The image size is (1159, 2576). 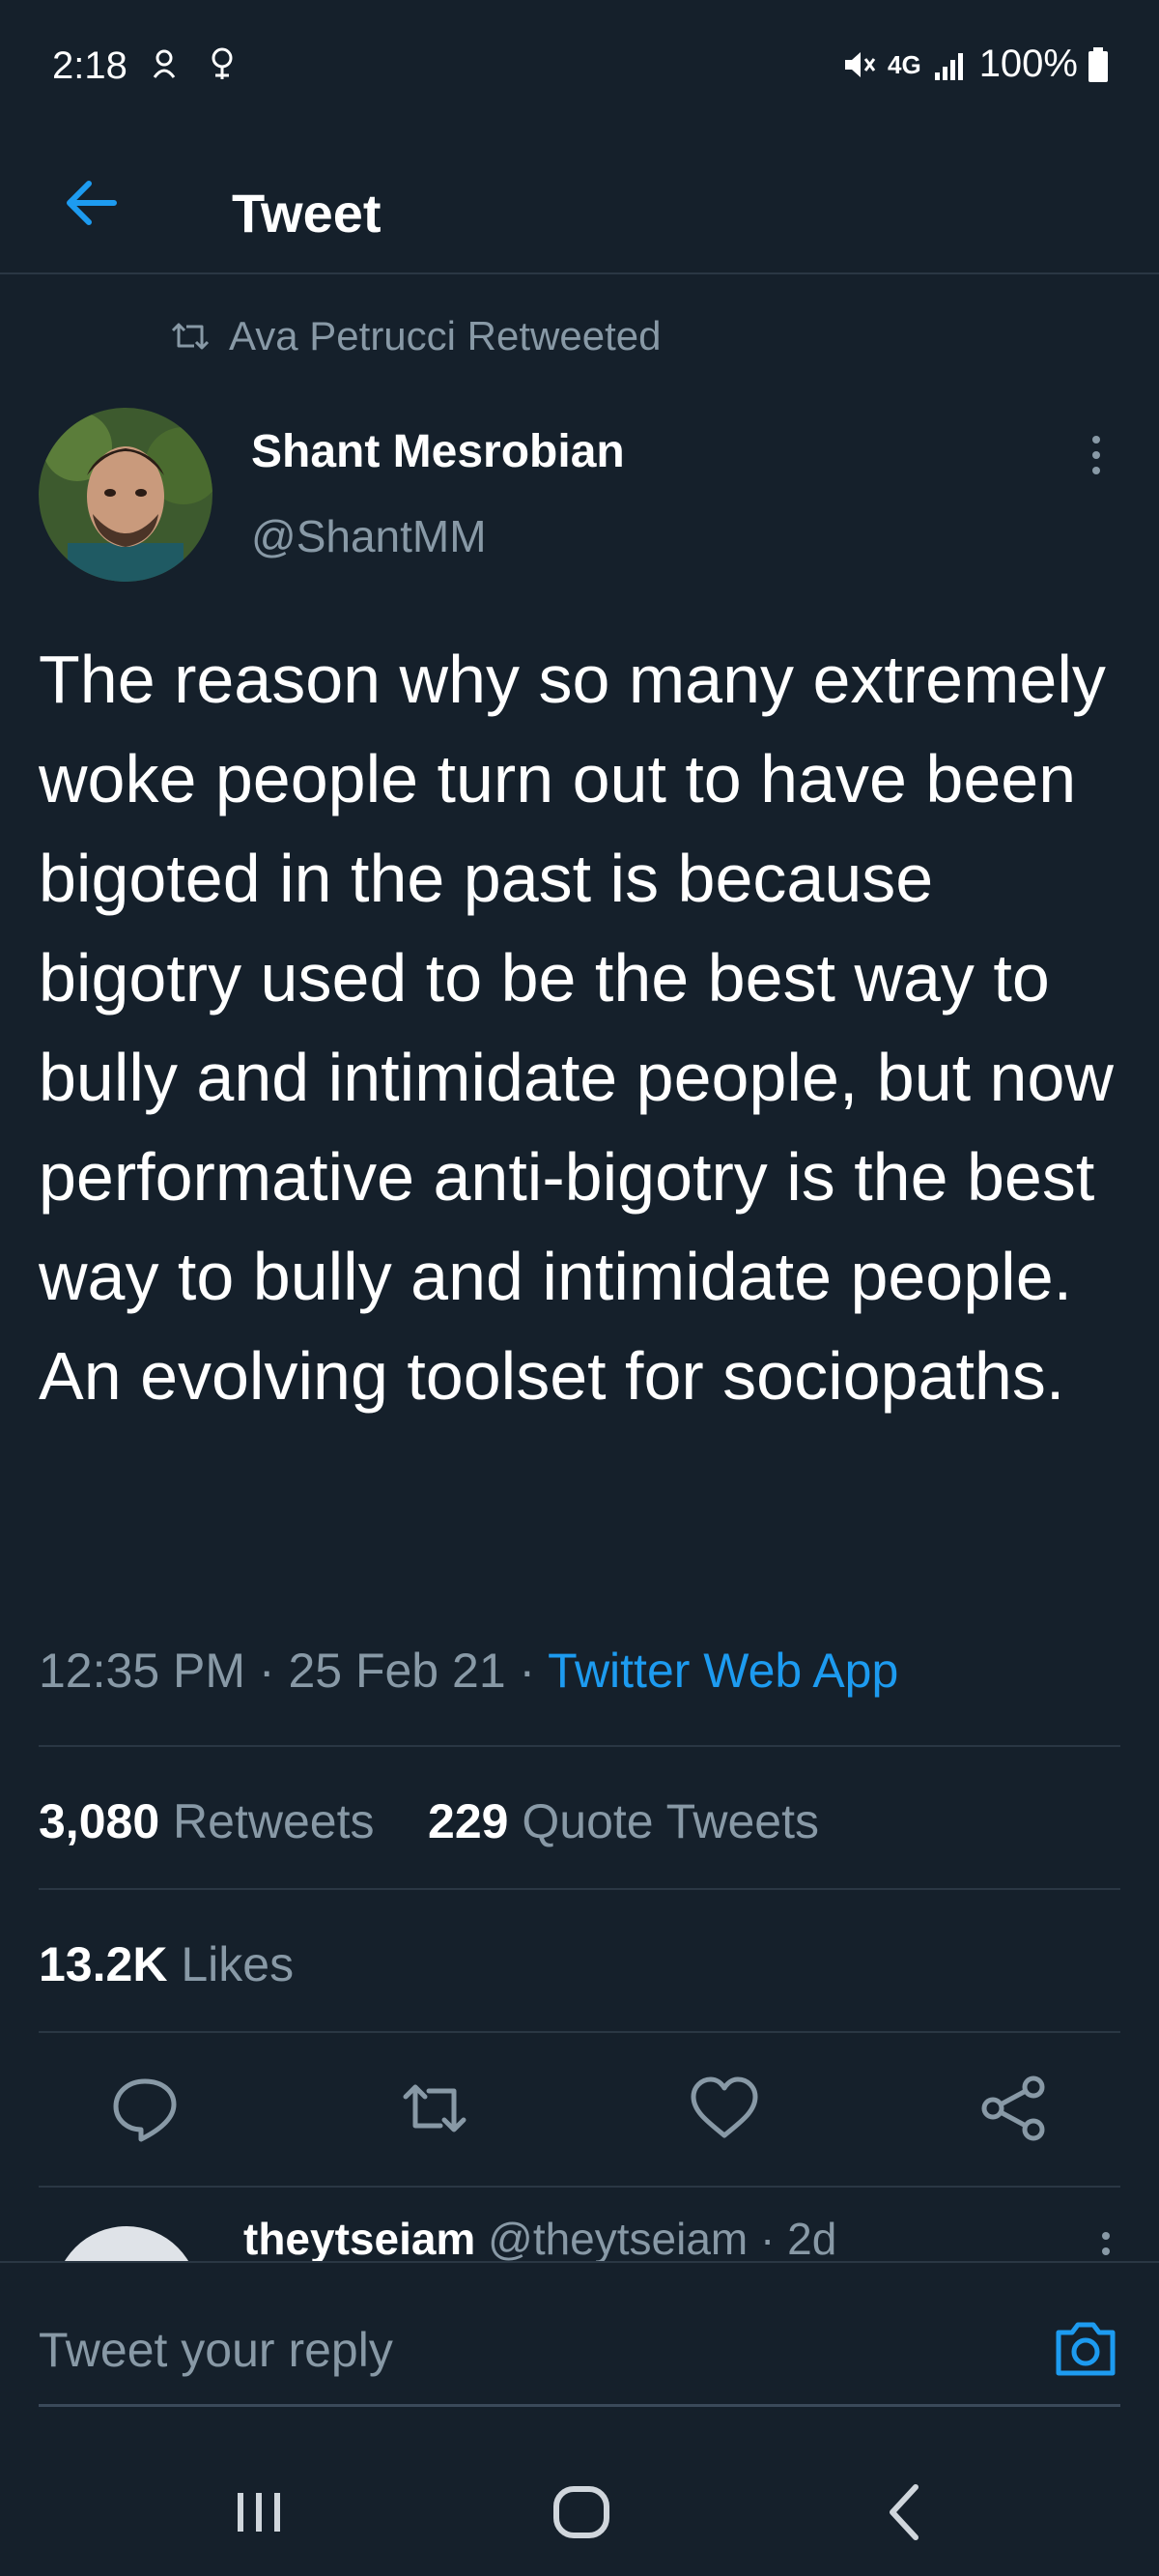 I want to click on share-icon, so click(x=1014, y=2109).